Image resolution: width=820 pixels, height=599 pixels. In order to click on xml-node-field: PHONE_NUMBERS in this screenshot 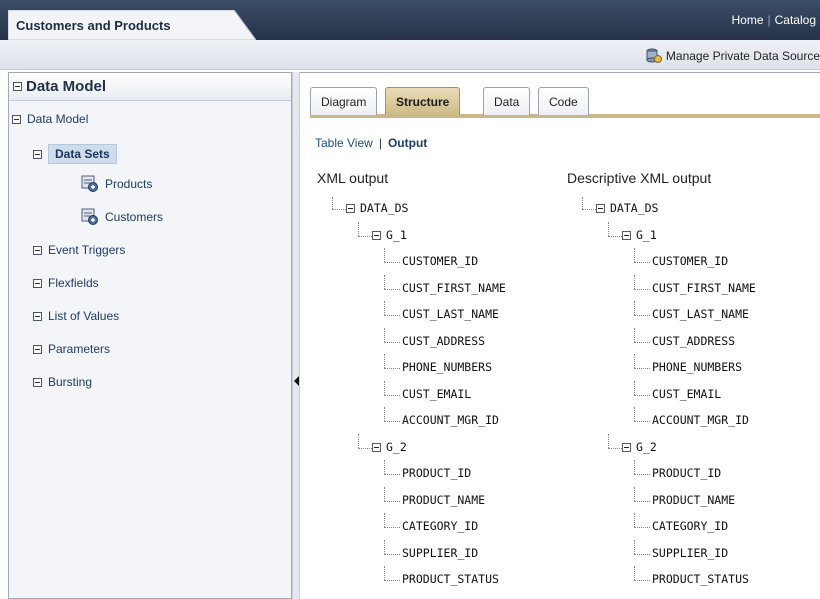, I will do `click(697, 367)`.